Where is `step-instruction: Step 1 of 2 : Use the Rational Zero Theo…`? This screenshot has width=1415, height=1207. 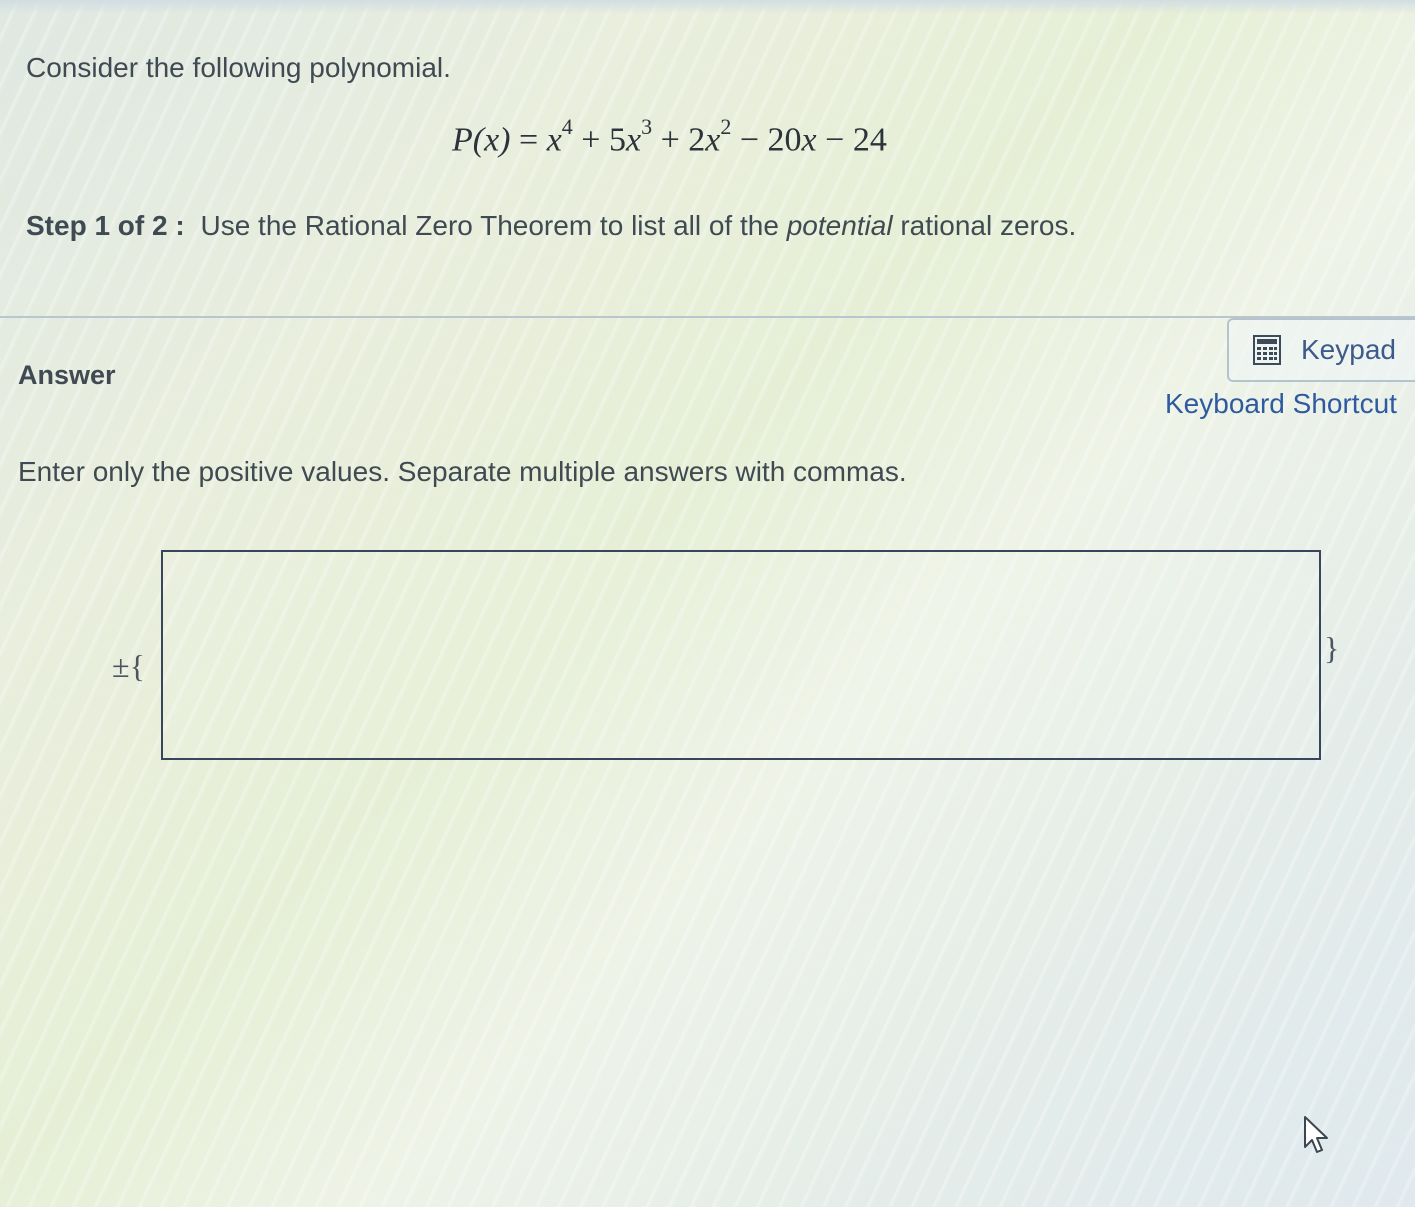 step-instruction: Step 1 of 2 : Use the Rational Zero Theo… is located at coordinates (551, 226).